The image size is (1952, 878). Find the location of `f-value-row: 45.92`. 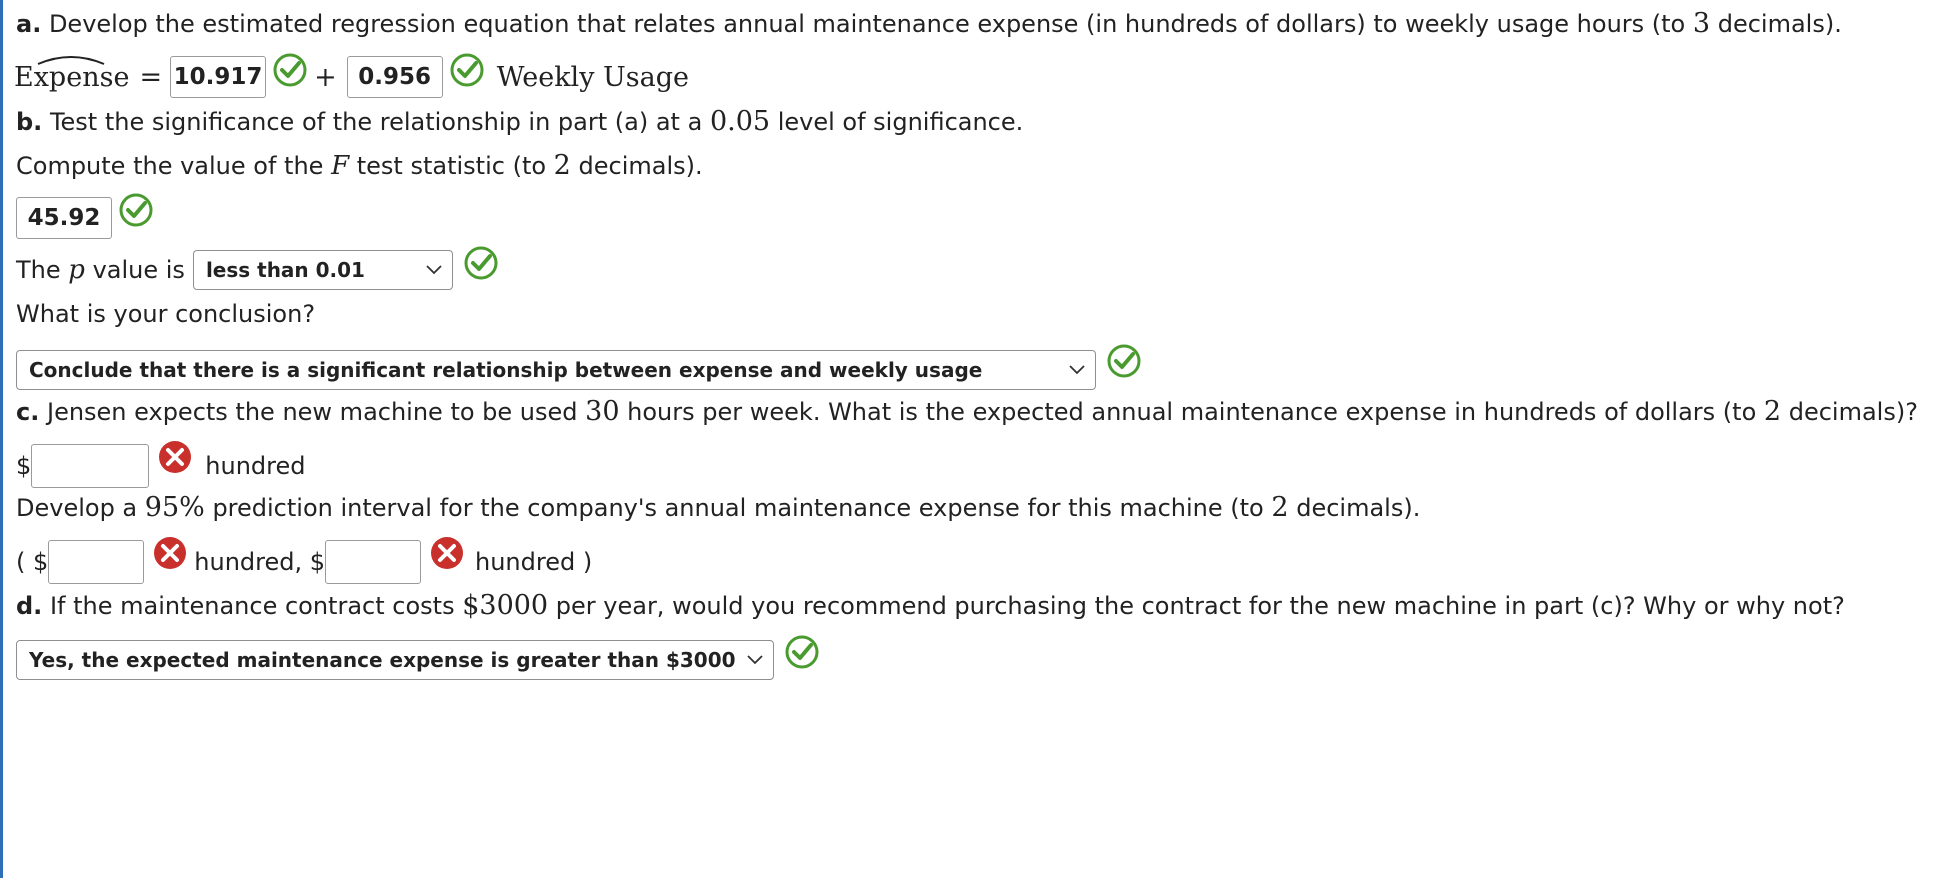

f-value-row: 45.92 is located at coordinates (85, 216).